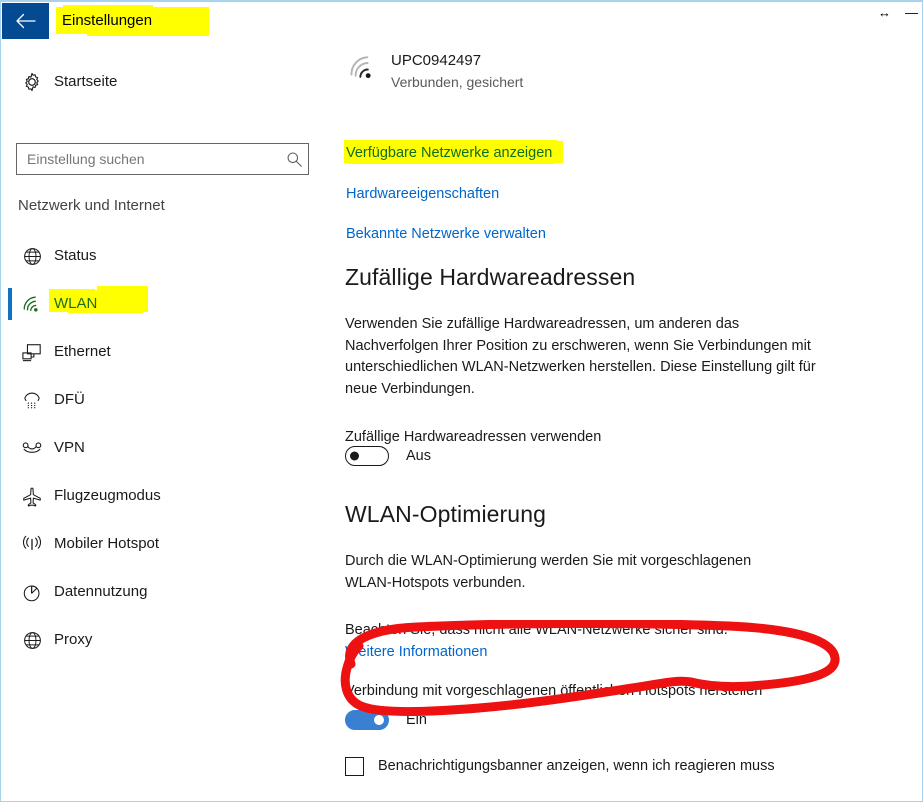 The width and height of the screenshot is (923, 802). I want to click on sidebar-home-label: Startseite, so click(86, 81).